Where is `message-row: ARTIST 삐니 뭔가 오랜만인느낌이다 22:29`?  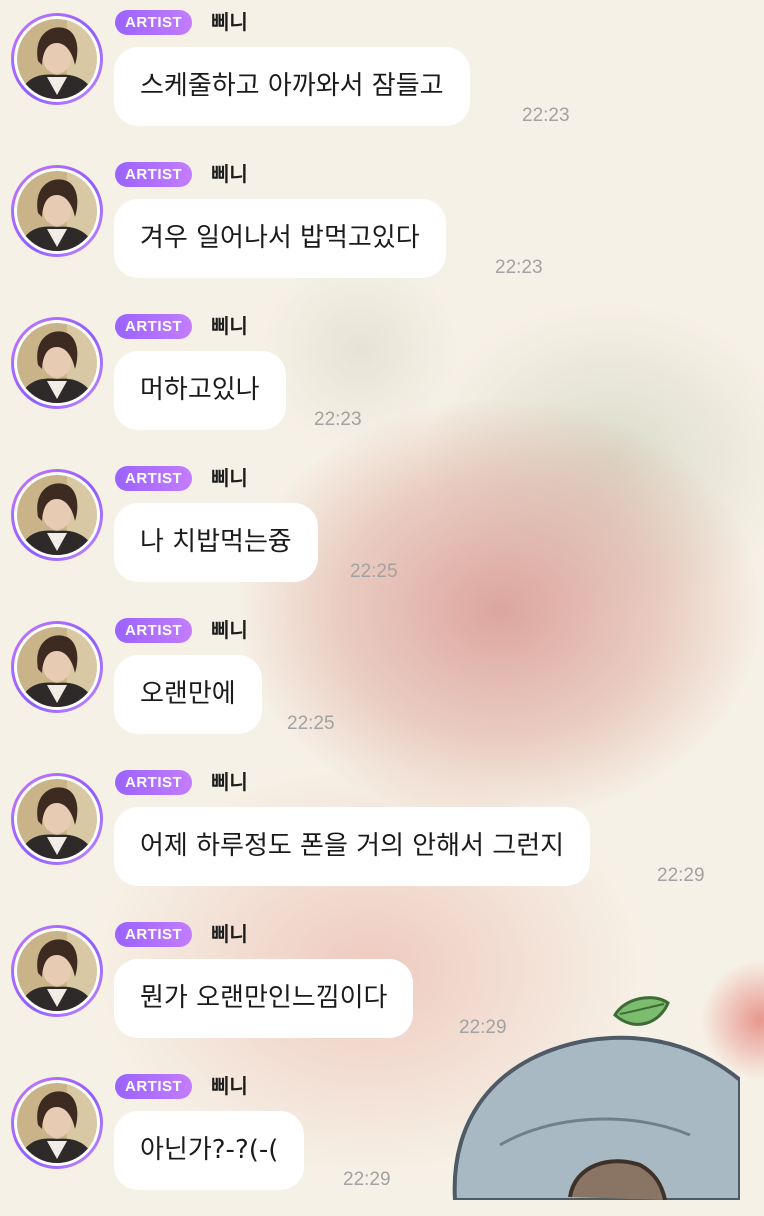
message-row: ARTIST 삐니 뭔가 오랜만인느낌이다 22:29 is located at coordinates (382, 988).